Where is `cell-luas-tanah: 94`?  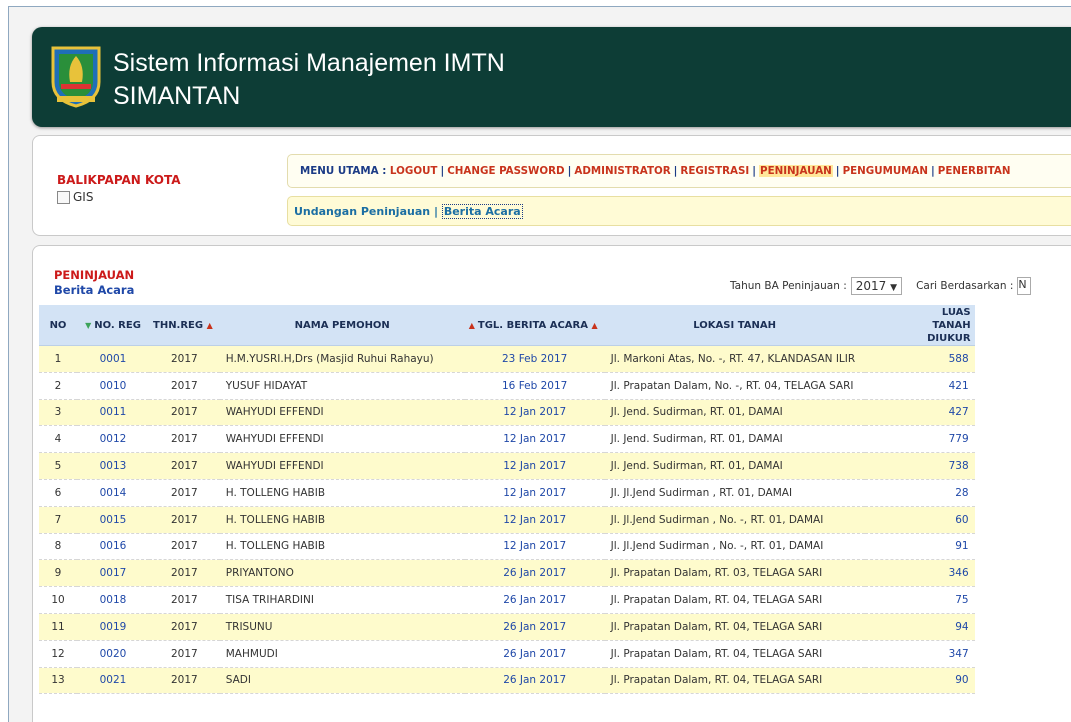 cell-luas-tanah: 94 is located at coordinates (919, 627).